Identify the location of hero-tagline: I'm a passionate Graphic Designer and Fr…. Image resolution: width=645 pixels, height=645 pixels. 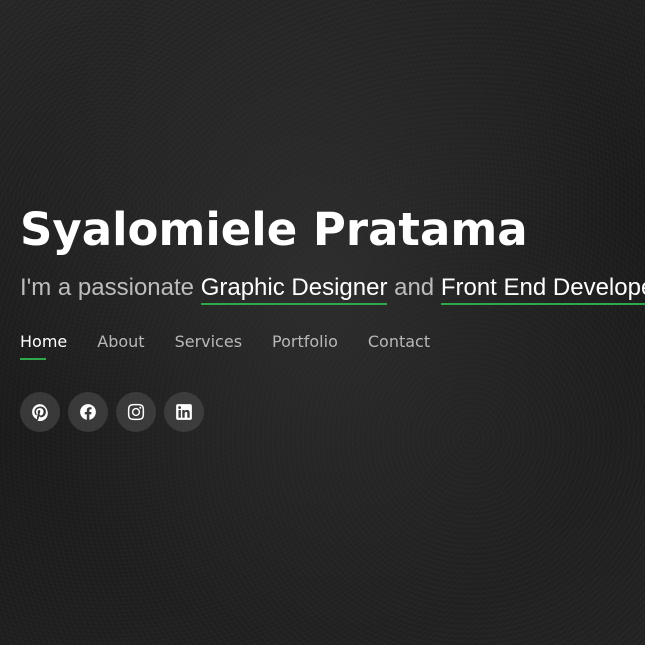
(332, 288).